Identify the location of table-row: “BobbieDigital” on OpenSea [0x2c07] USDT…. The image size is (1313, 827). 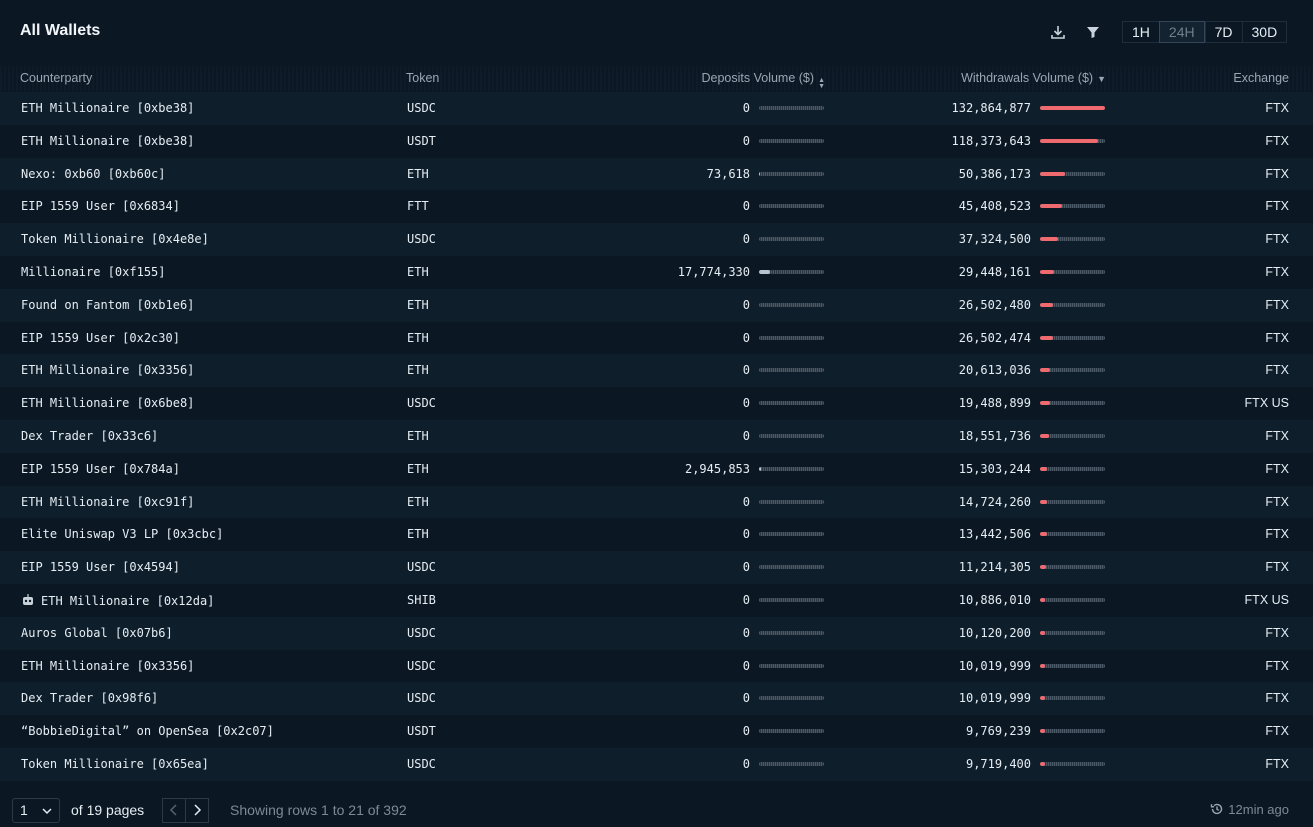
(656, 731).